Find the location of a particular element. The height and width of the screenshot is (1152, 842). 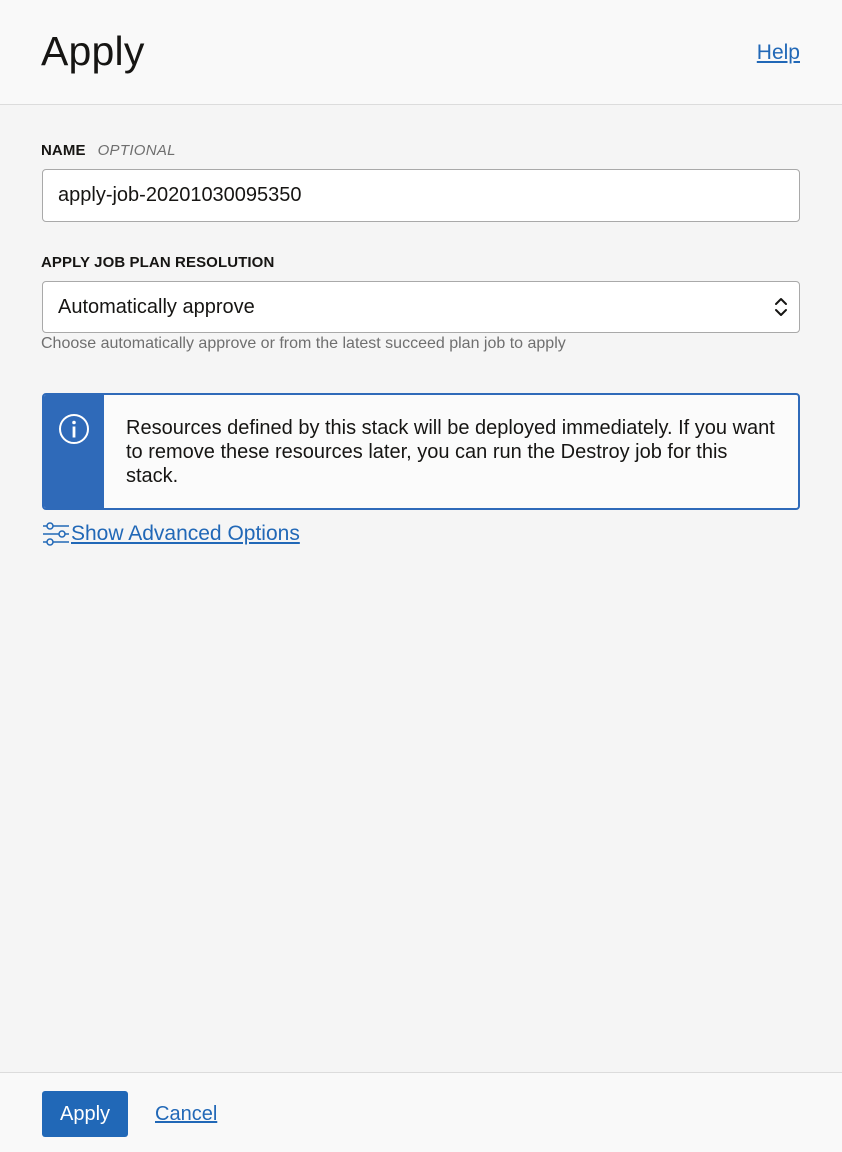

show-advanced-options-link: Show Advanced Options is located at coordinates (171, 534).